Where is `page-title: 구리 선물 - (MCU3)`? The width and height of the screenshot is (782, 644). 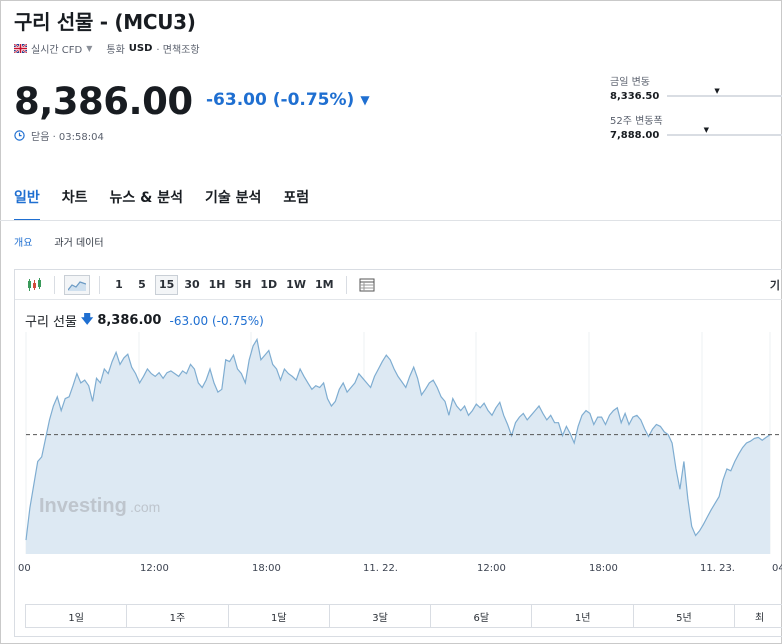
page-title: 구리 선물 - (MCU3) is located at coordinates (105, 22).